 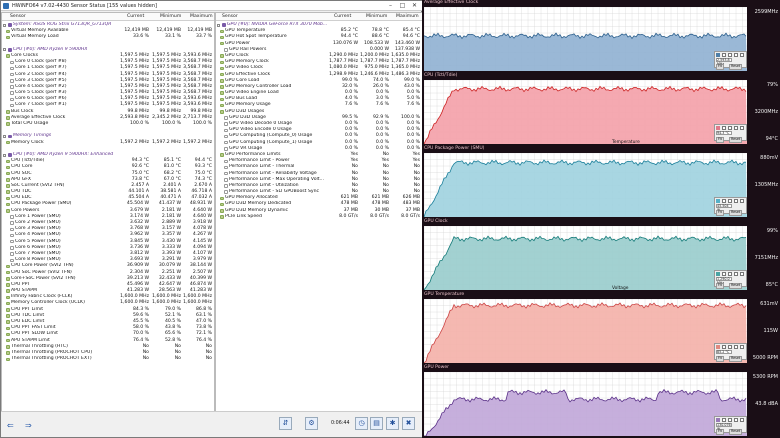 What do you see at coordinates (376, 423) in the screenshot?
I see `save-log-icon: ▤` at bounding box center [376, 423].